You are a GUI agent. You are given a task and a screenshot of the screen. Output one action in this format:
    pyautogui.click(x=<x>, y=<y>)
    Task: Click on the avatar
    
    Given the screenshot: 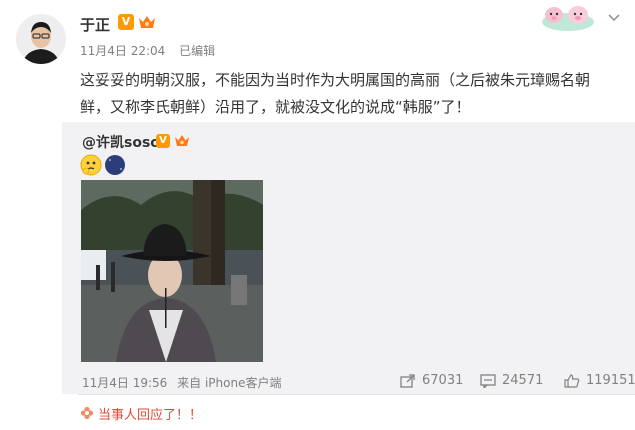 What is the action you would take?
    pyautogui.click(x=41, y=39)
    